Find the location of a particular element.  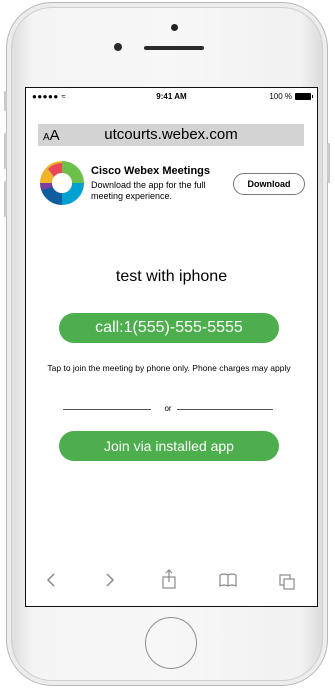

front-camera is located at coordinates (118, 47).